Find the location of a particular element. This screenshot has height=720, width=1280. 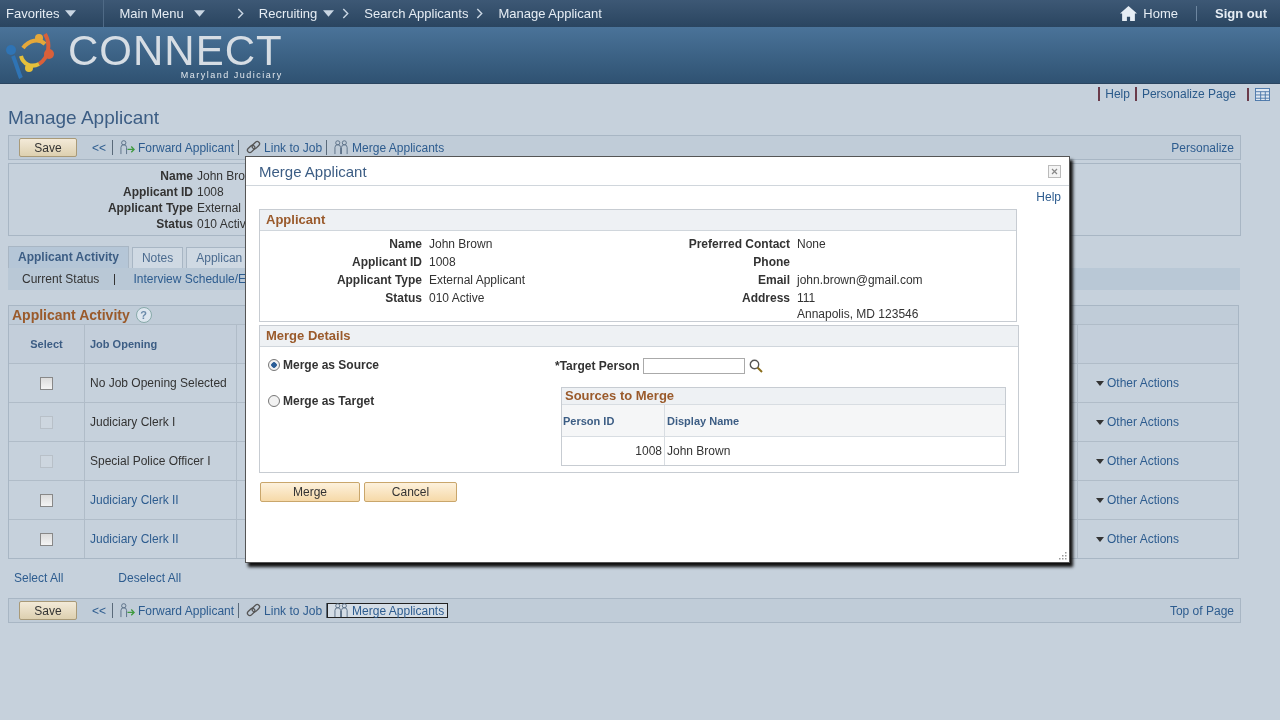

tab: Notes is located at coordinates (157, 257).